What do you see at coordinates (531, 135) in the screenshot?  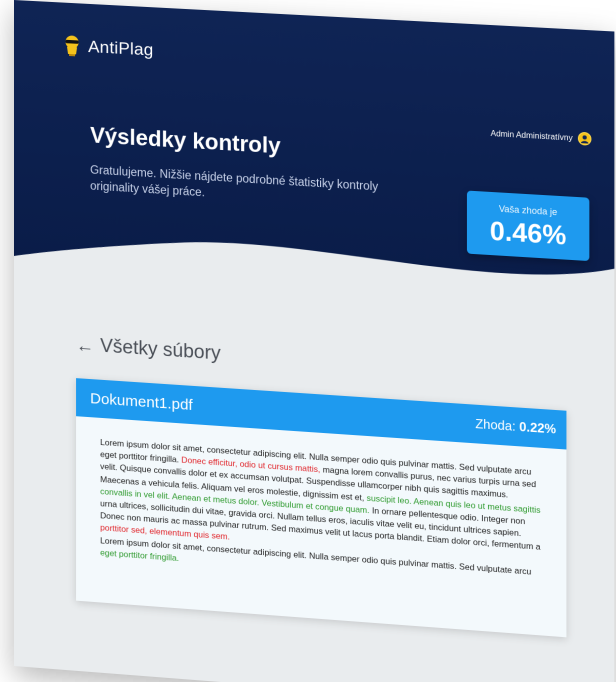 I see `user-name: Admin Administratívny` at bounding box center [531, 135].